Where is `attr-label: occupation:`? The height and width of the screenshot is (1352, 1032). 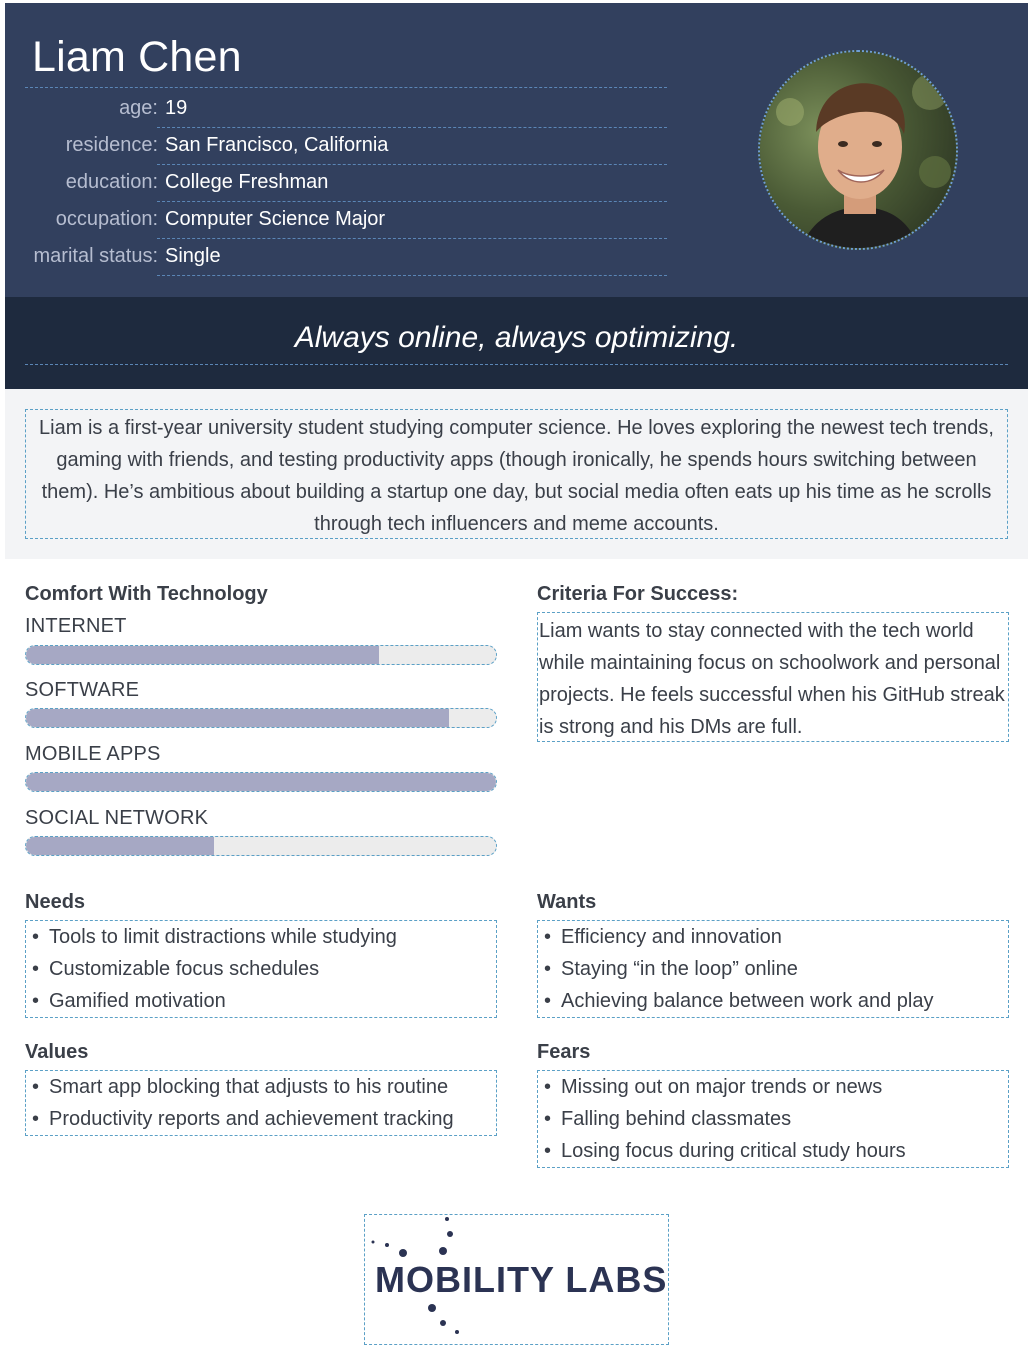
attr-label: occupation: is located at coordinates (106, 219).